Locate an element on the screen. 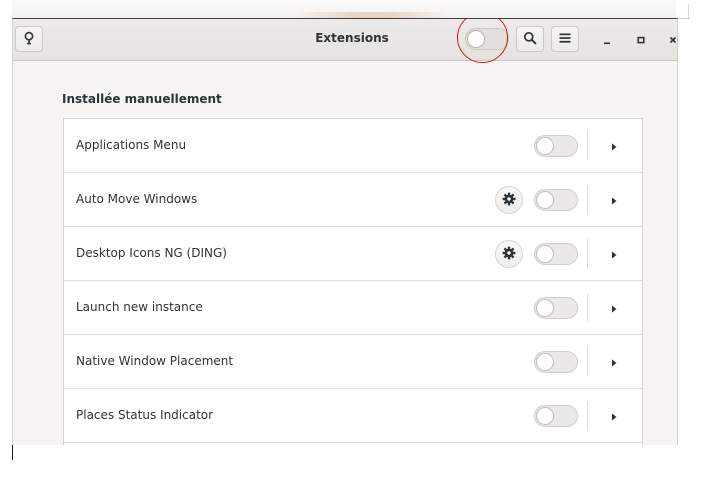 This screenshot has width=718, height=477. minimize-button is located at coordinates (607, 39).